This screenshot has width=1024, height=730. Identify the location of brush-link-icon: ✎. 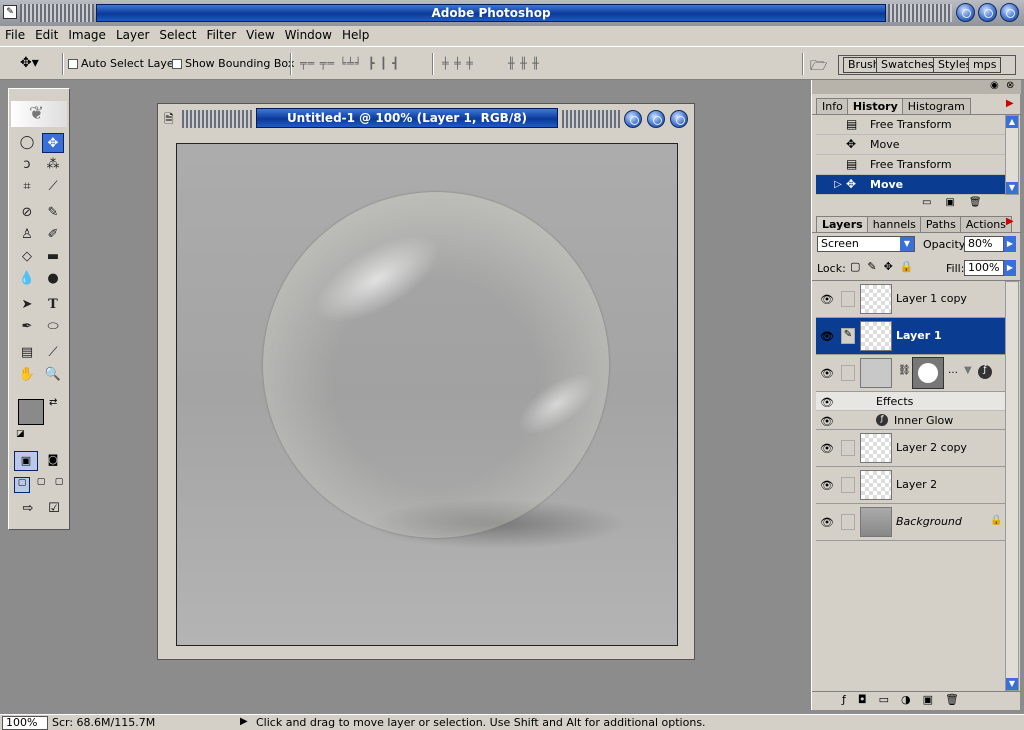
(848, 336).